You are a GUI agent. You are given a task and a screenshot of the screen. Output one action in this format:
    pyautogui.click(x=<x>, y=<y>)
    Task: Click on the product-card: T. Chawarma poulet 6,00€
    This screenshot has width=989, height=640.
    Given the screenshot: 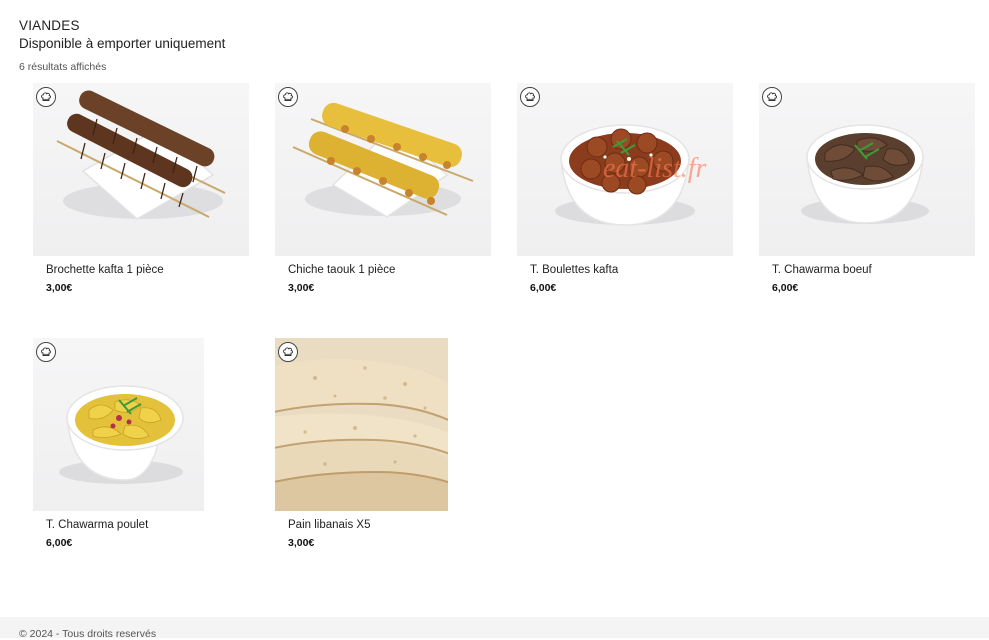 What is the action you would take?
    pyautogui.click(x=118, y=443)
    